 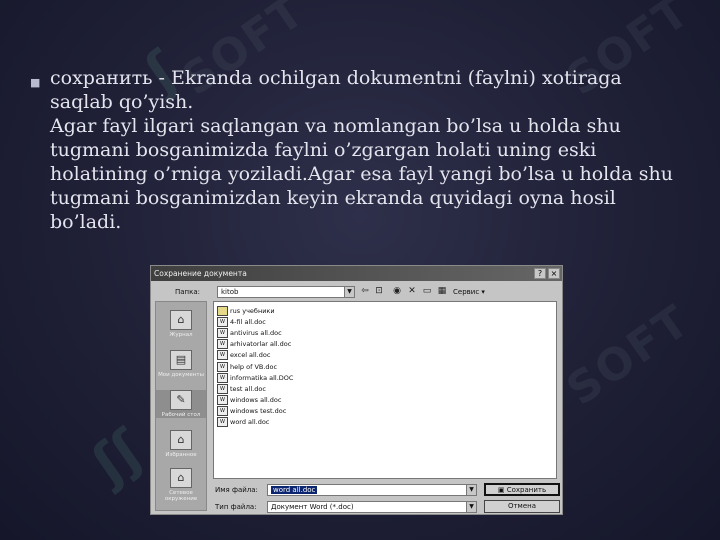 I want to click on folder-select: kitob ▼, so click(x=286, y=292).